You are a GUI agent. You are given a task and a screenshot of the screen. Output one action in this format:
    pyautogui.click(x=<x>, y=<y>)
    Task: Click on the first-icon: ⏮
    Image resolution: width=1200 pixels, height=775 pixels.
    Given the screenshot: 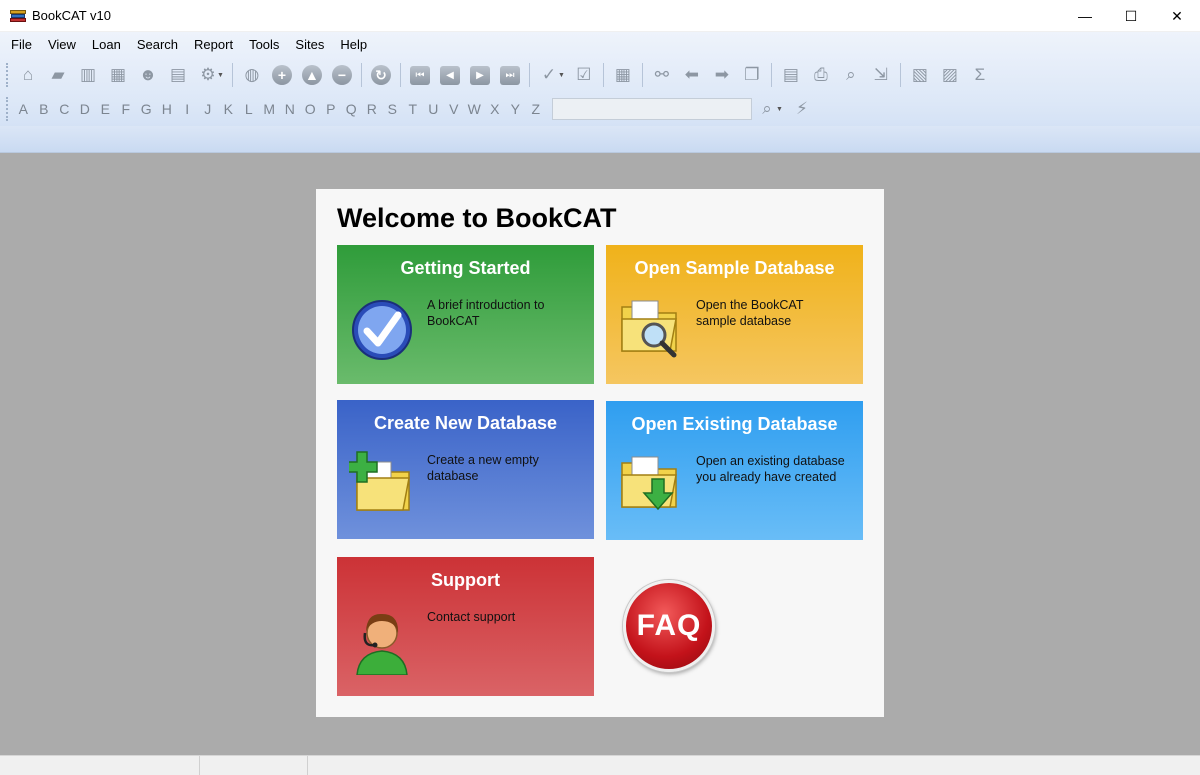 What is the action you would take?
    pyautogui.click(x=420, y=75)
    